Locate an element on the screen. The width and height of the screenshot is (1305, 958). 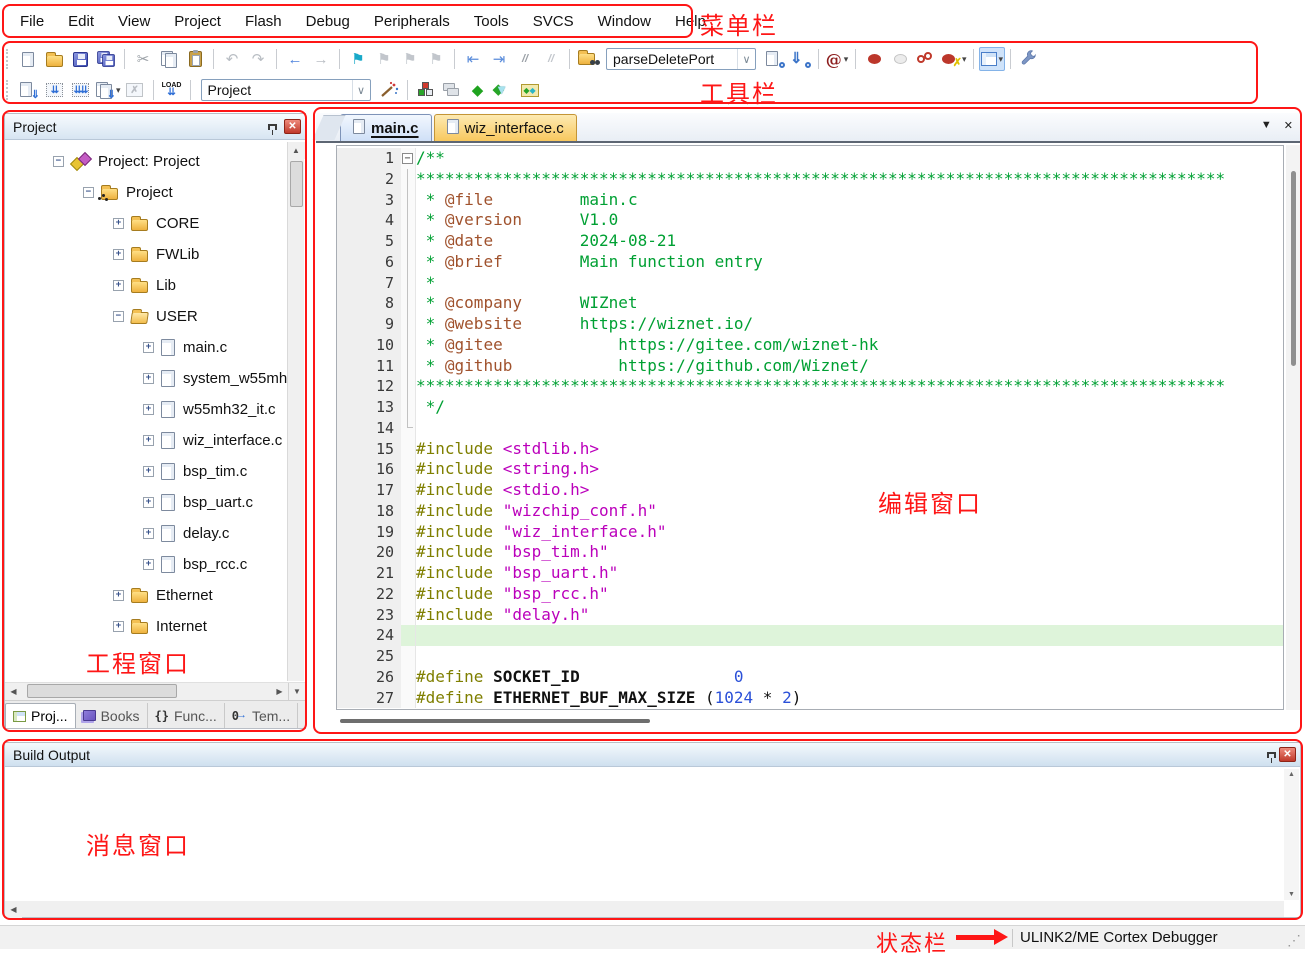
cut-button: ✂ is located at coordinates (143, 59).